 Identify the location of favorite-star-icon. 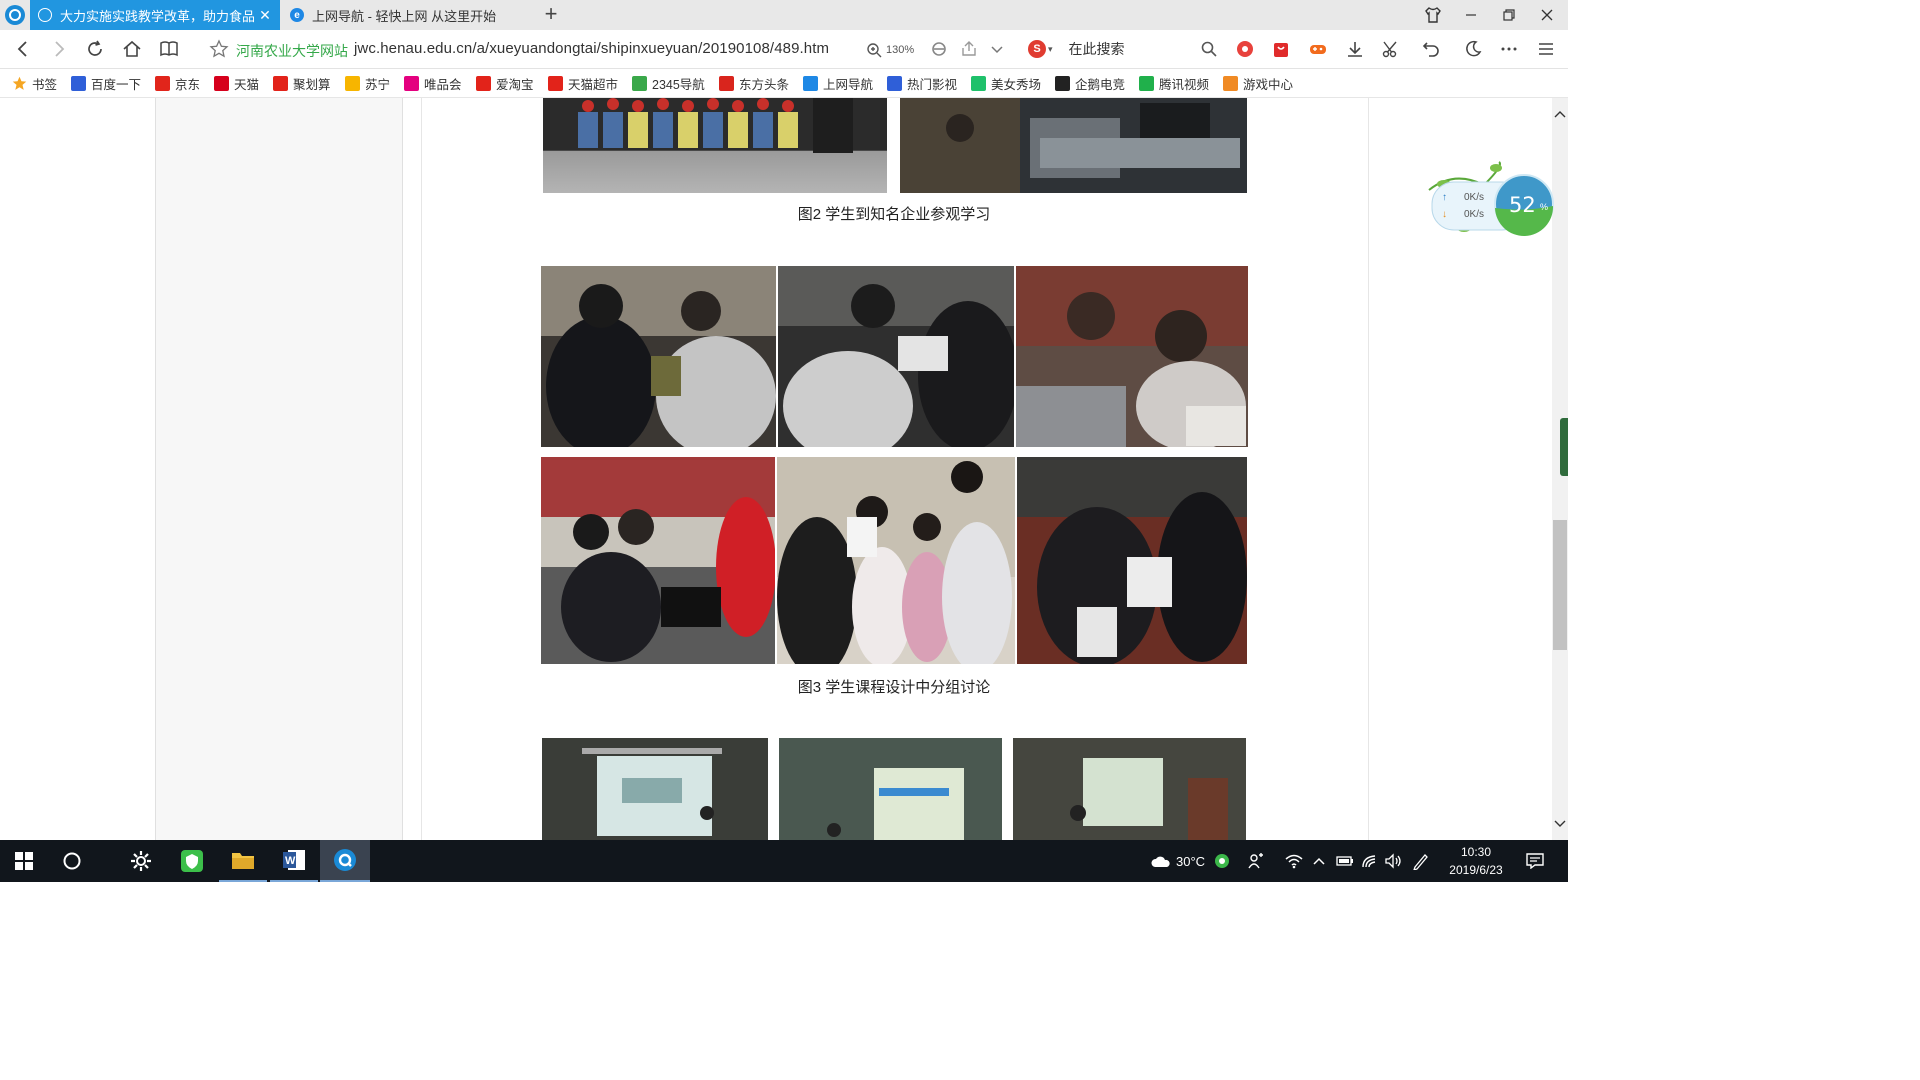
(219, 49).